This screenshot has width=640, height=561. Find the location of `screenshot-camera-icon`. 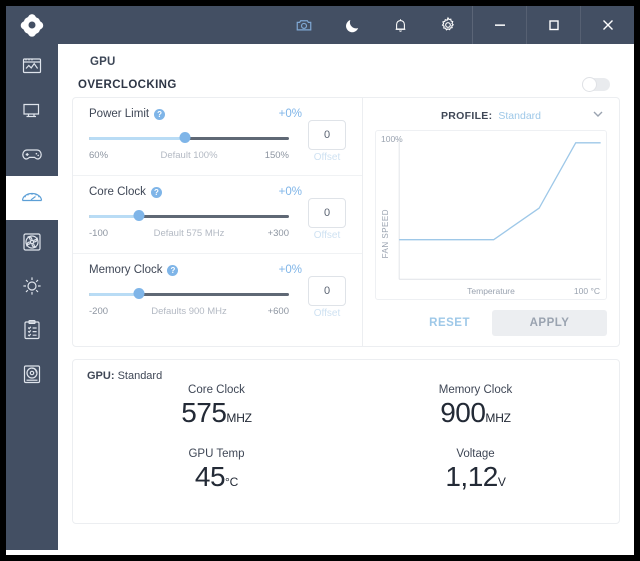

screenshot-camera-icon is located at coordinates (304, 25).